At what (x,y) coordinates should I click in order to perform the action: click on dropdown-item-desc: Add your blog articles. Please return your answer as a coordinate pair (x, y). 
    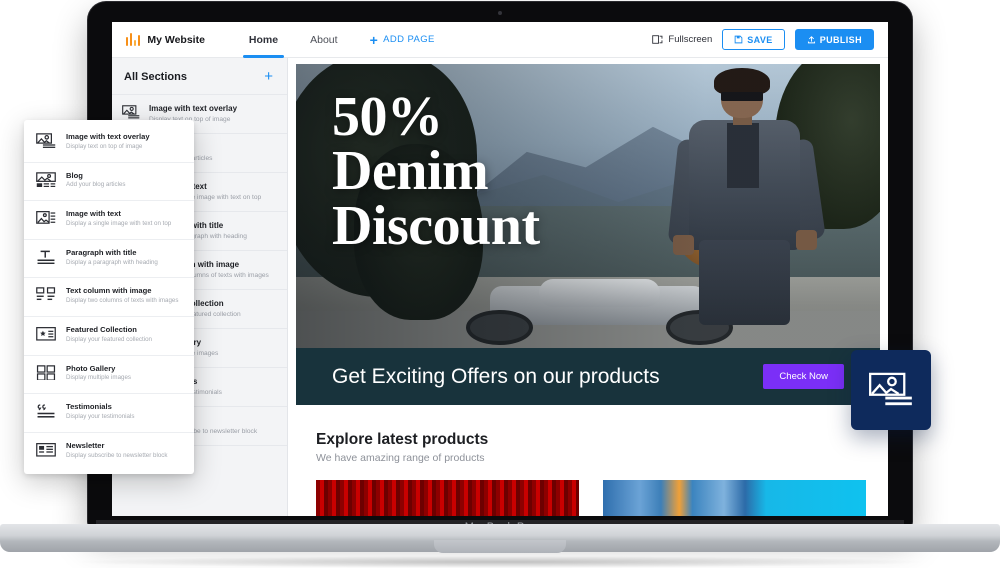
    Looking at the image, I should click on (96, 185).